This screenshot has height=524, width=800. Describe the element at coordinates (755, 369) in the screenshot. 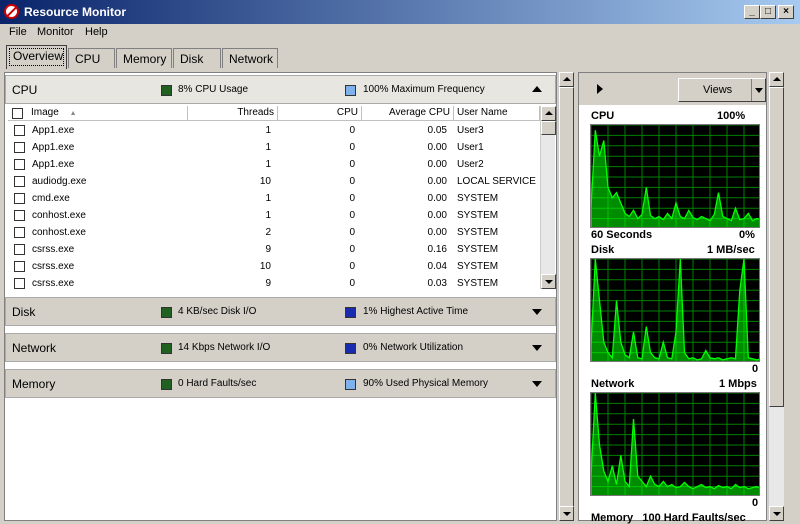

I see `disk-graph-min: 0` at that location.